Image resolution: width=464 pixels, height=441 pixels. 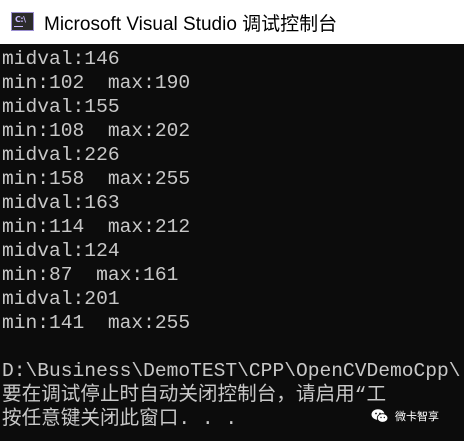 I want to click on console-line: min:114 max:212, so click(x=96, y=227).